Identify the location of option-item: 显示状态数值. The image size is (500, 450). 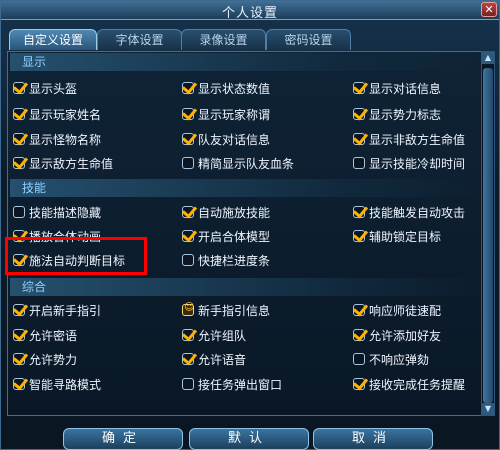
(226, 88).